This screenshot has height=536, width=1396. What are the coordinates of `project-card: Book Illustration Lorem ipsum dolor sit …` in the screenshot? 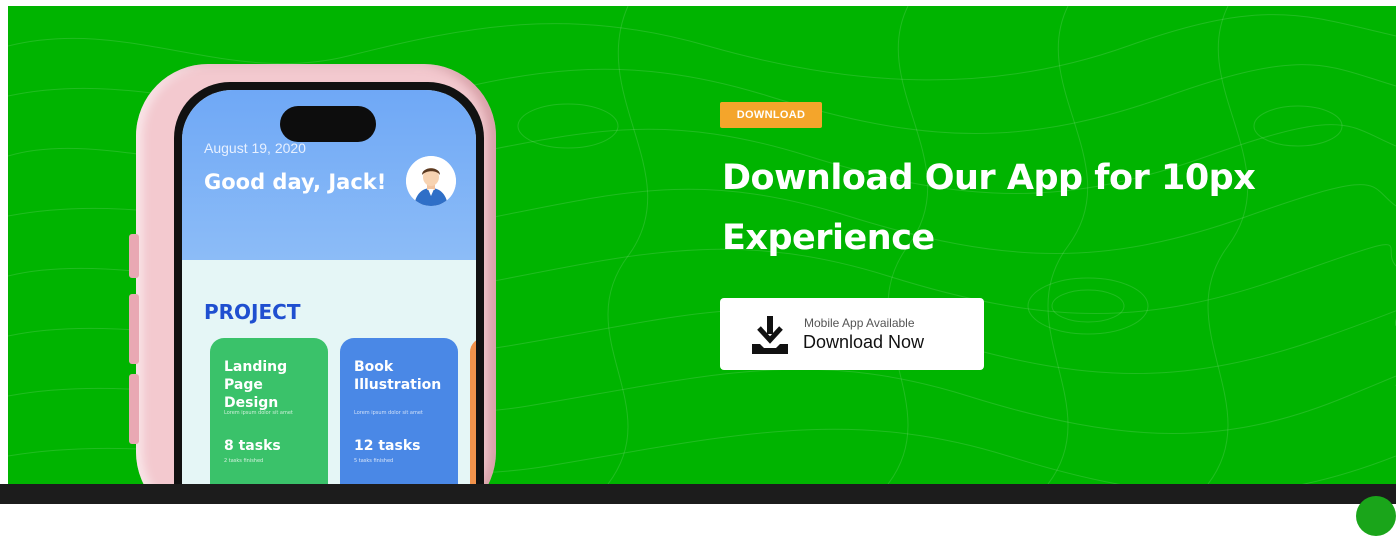 It's located at (399, 411).